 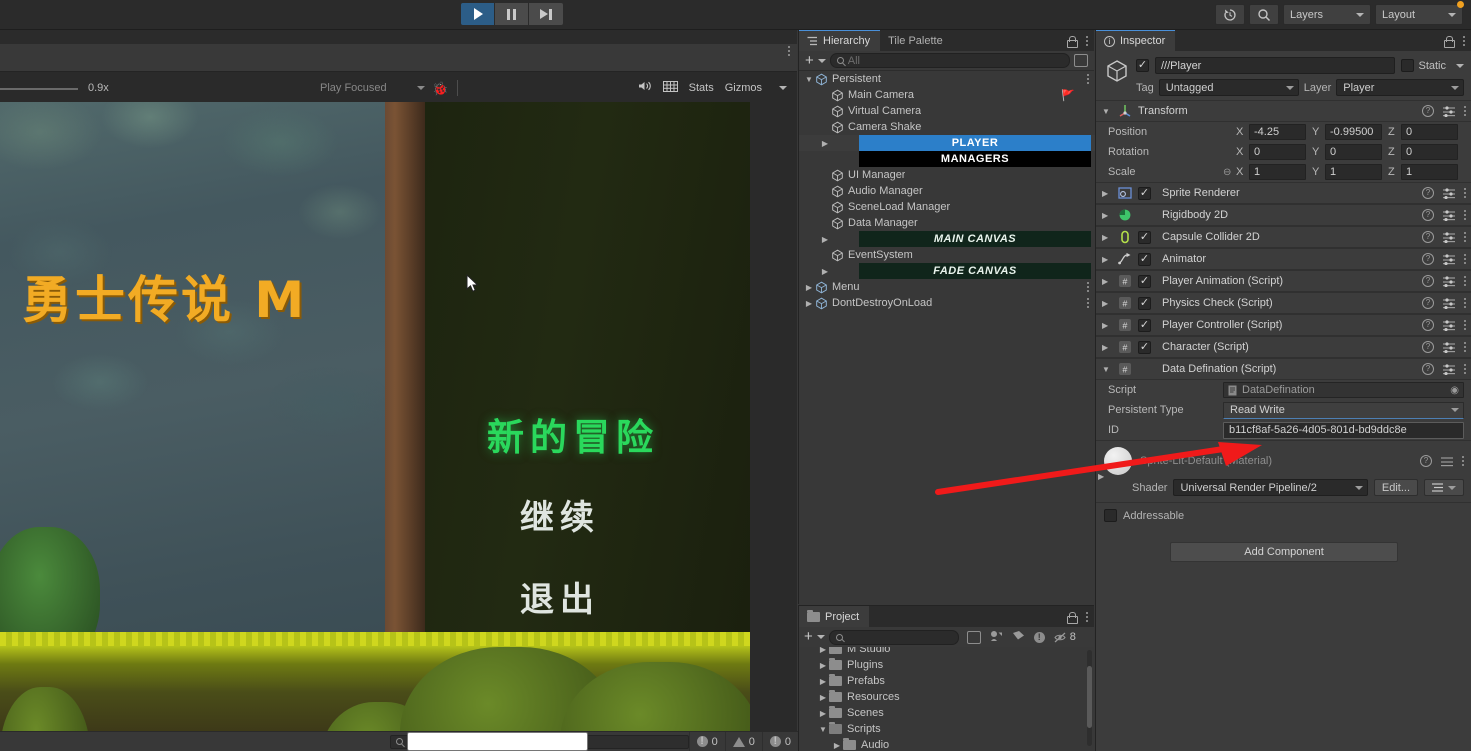 I want to click on object-picker-icon: ◉, so click(x=1454, y=390).